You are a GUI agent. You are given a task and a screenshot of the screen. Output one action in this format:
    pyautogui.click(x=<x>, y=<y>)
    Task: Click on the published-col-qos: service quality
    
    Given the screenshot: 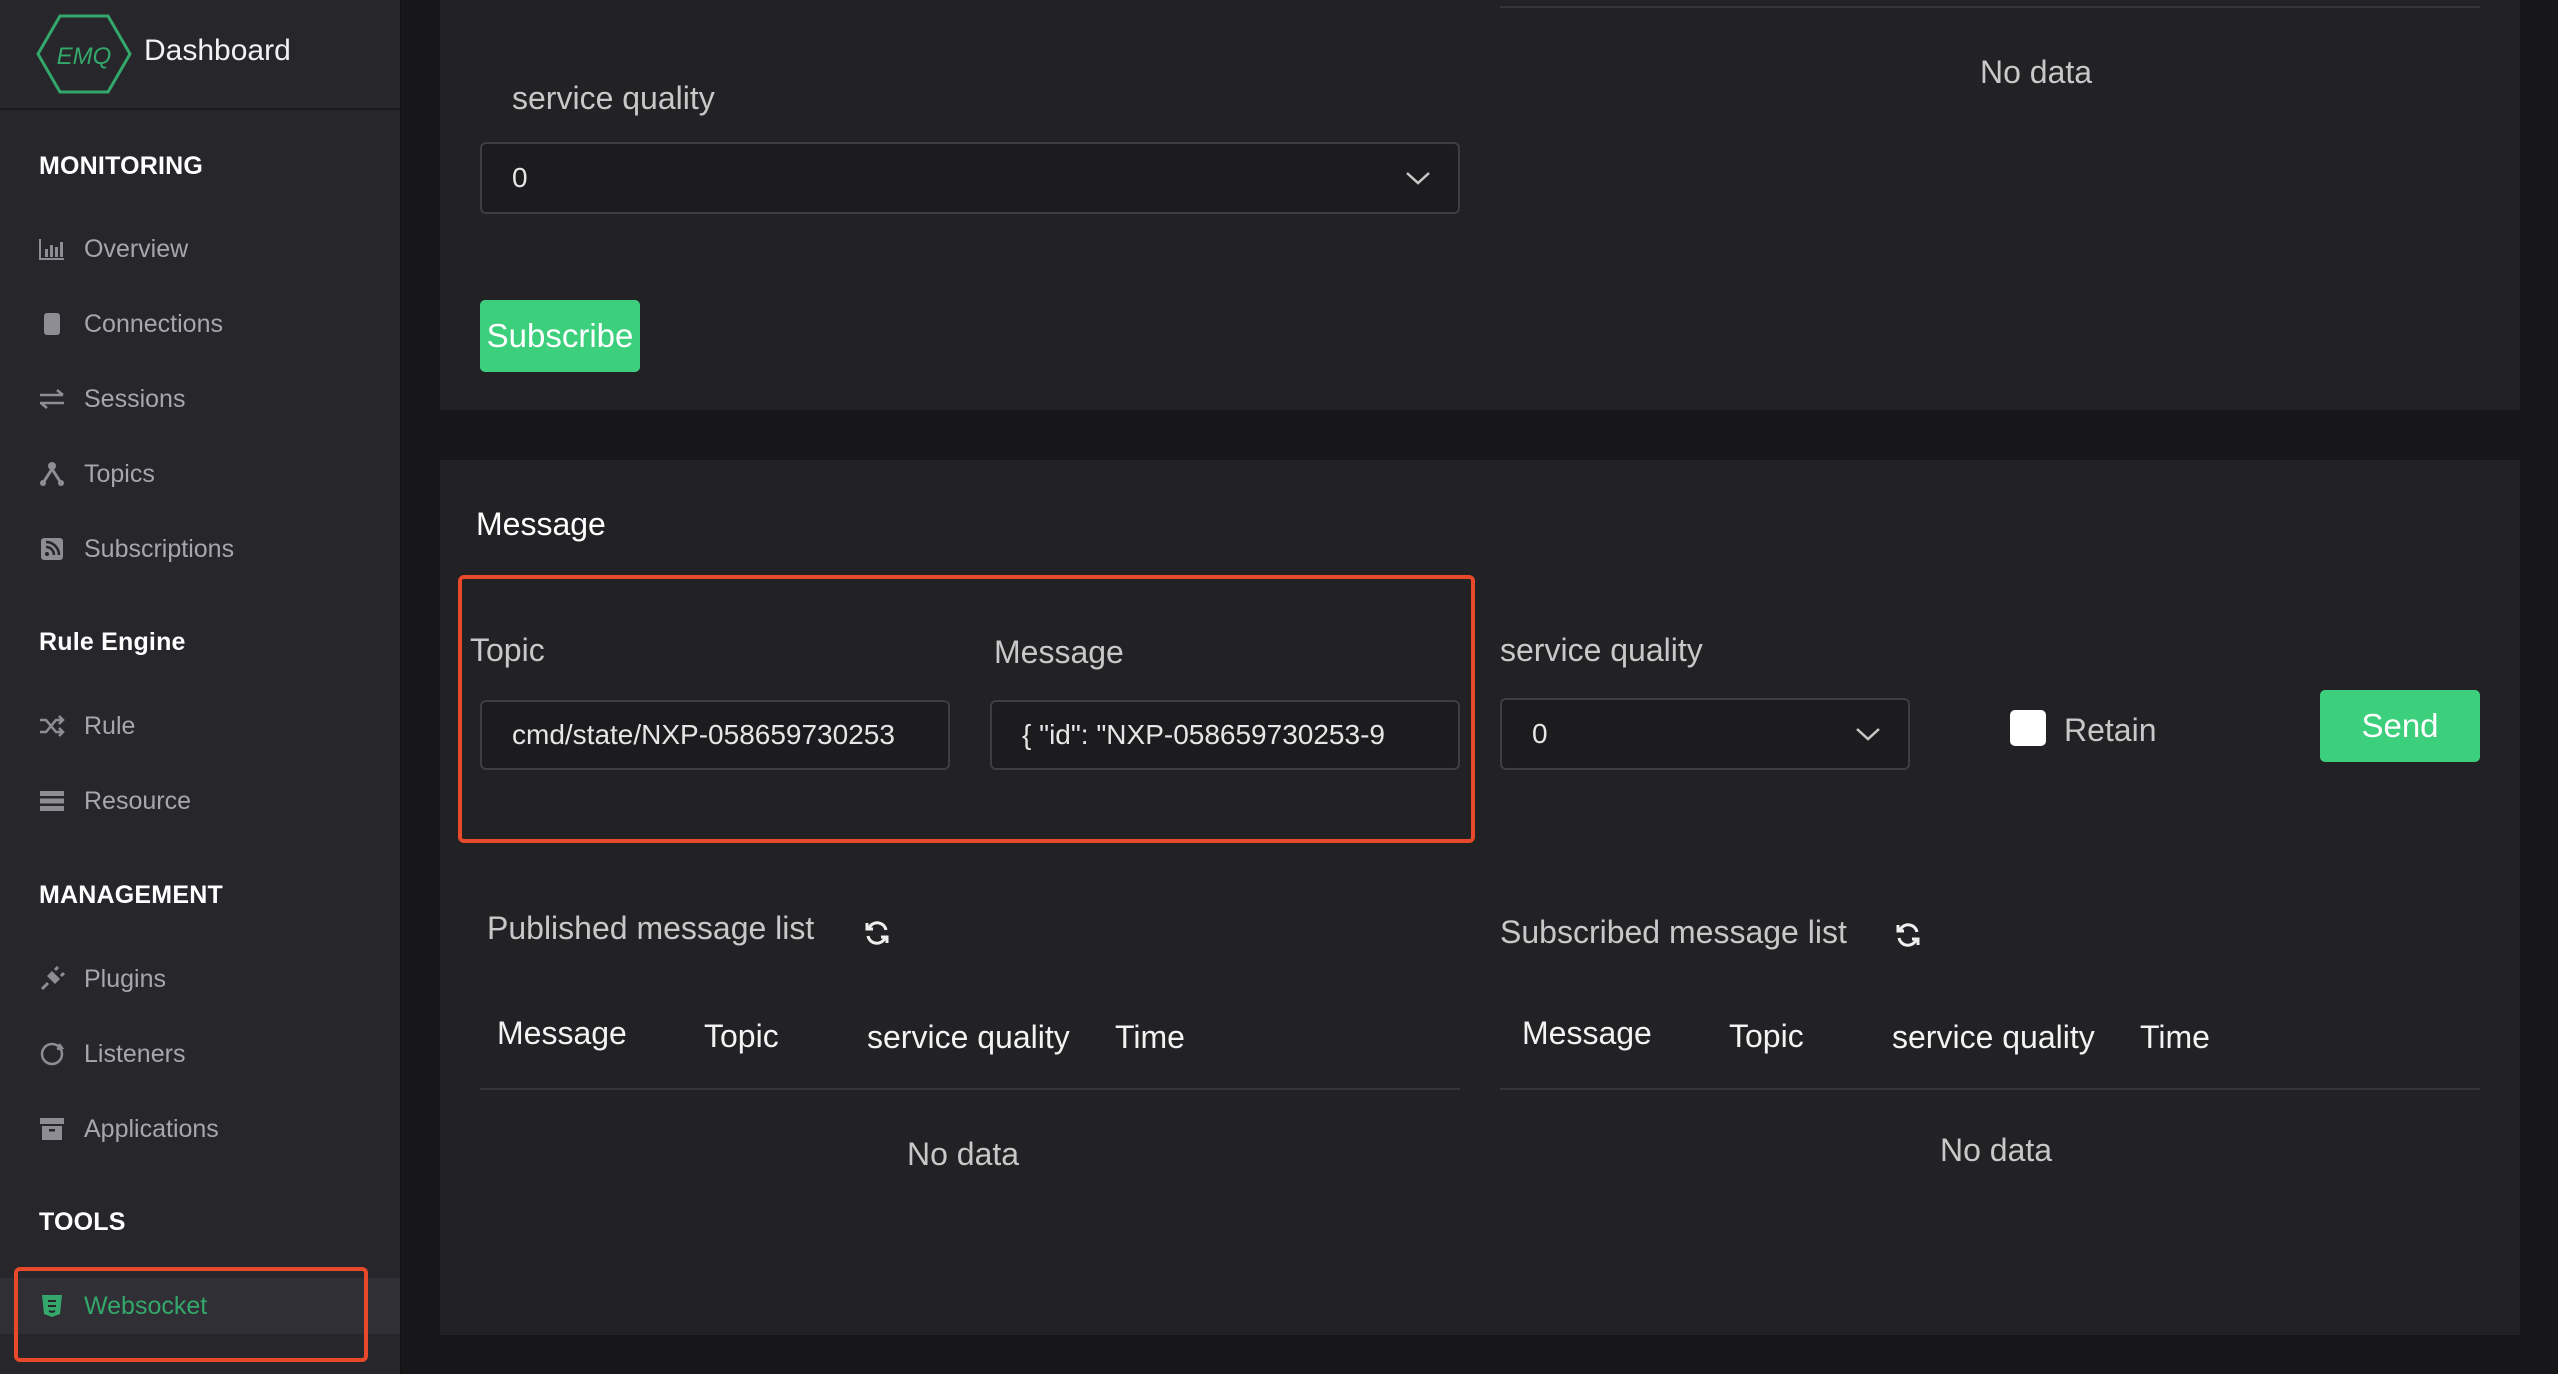 What is the action you would take?
    pyautogui.click(x=968, y=1037)
    